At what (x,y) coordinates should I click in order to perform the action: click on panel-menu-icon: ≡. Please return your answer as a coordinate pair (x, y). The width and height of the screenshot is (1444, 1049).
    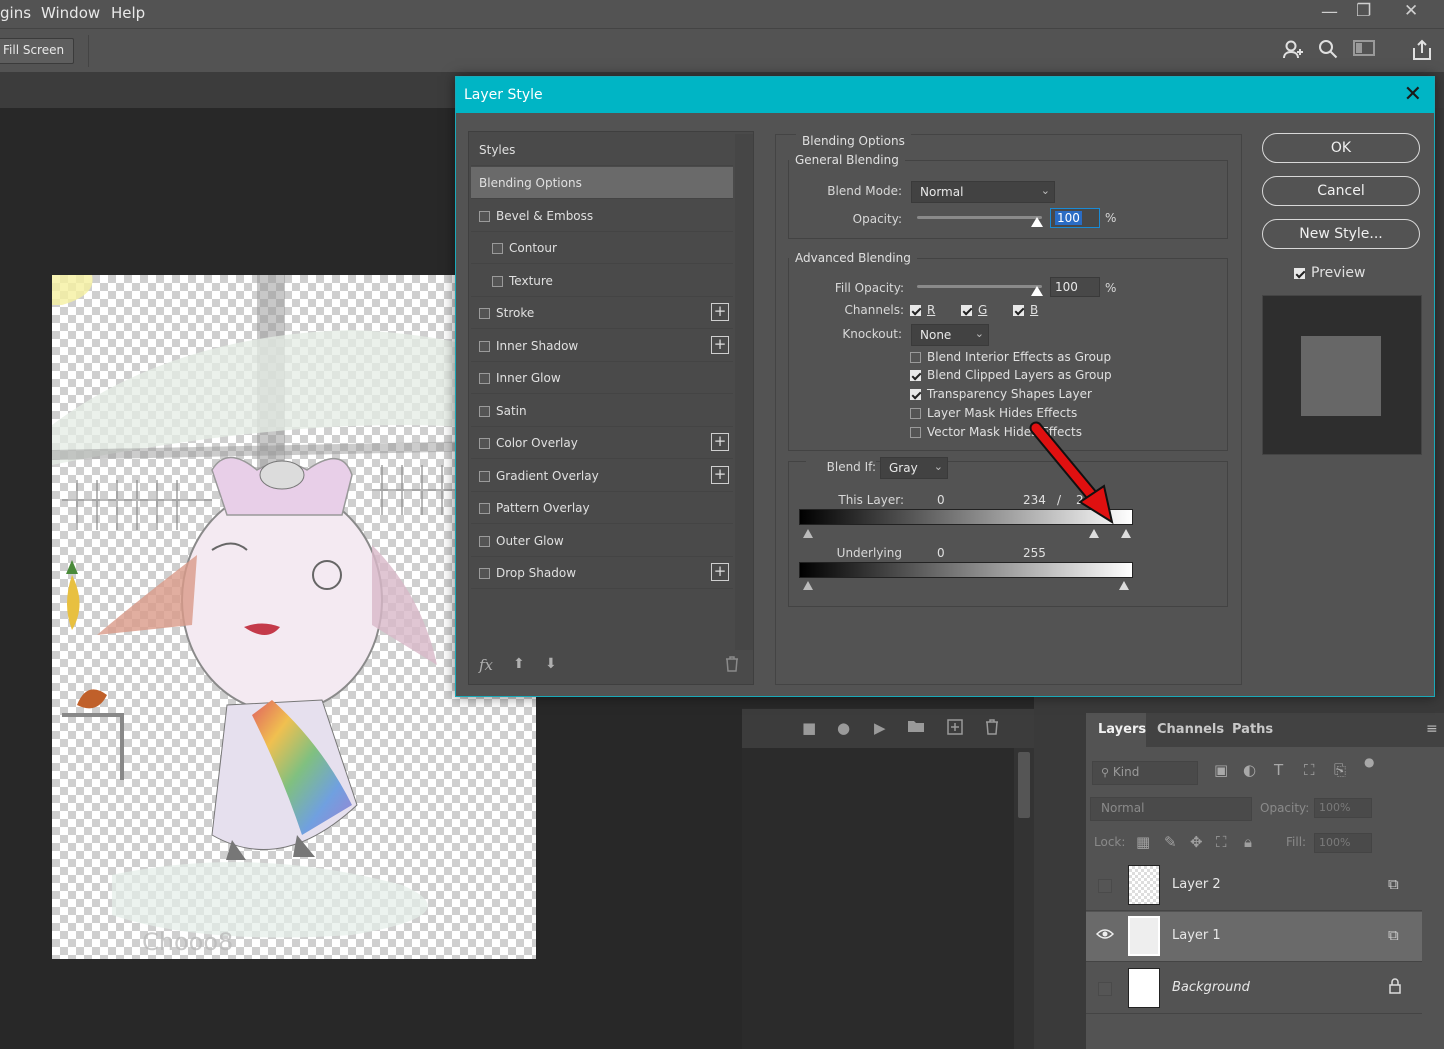
    Looking at the image, I should click on (1432, 729).